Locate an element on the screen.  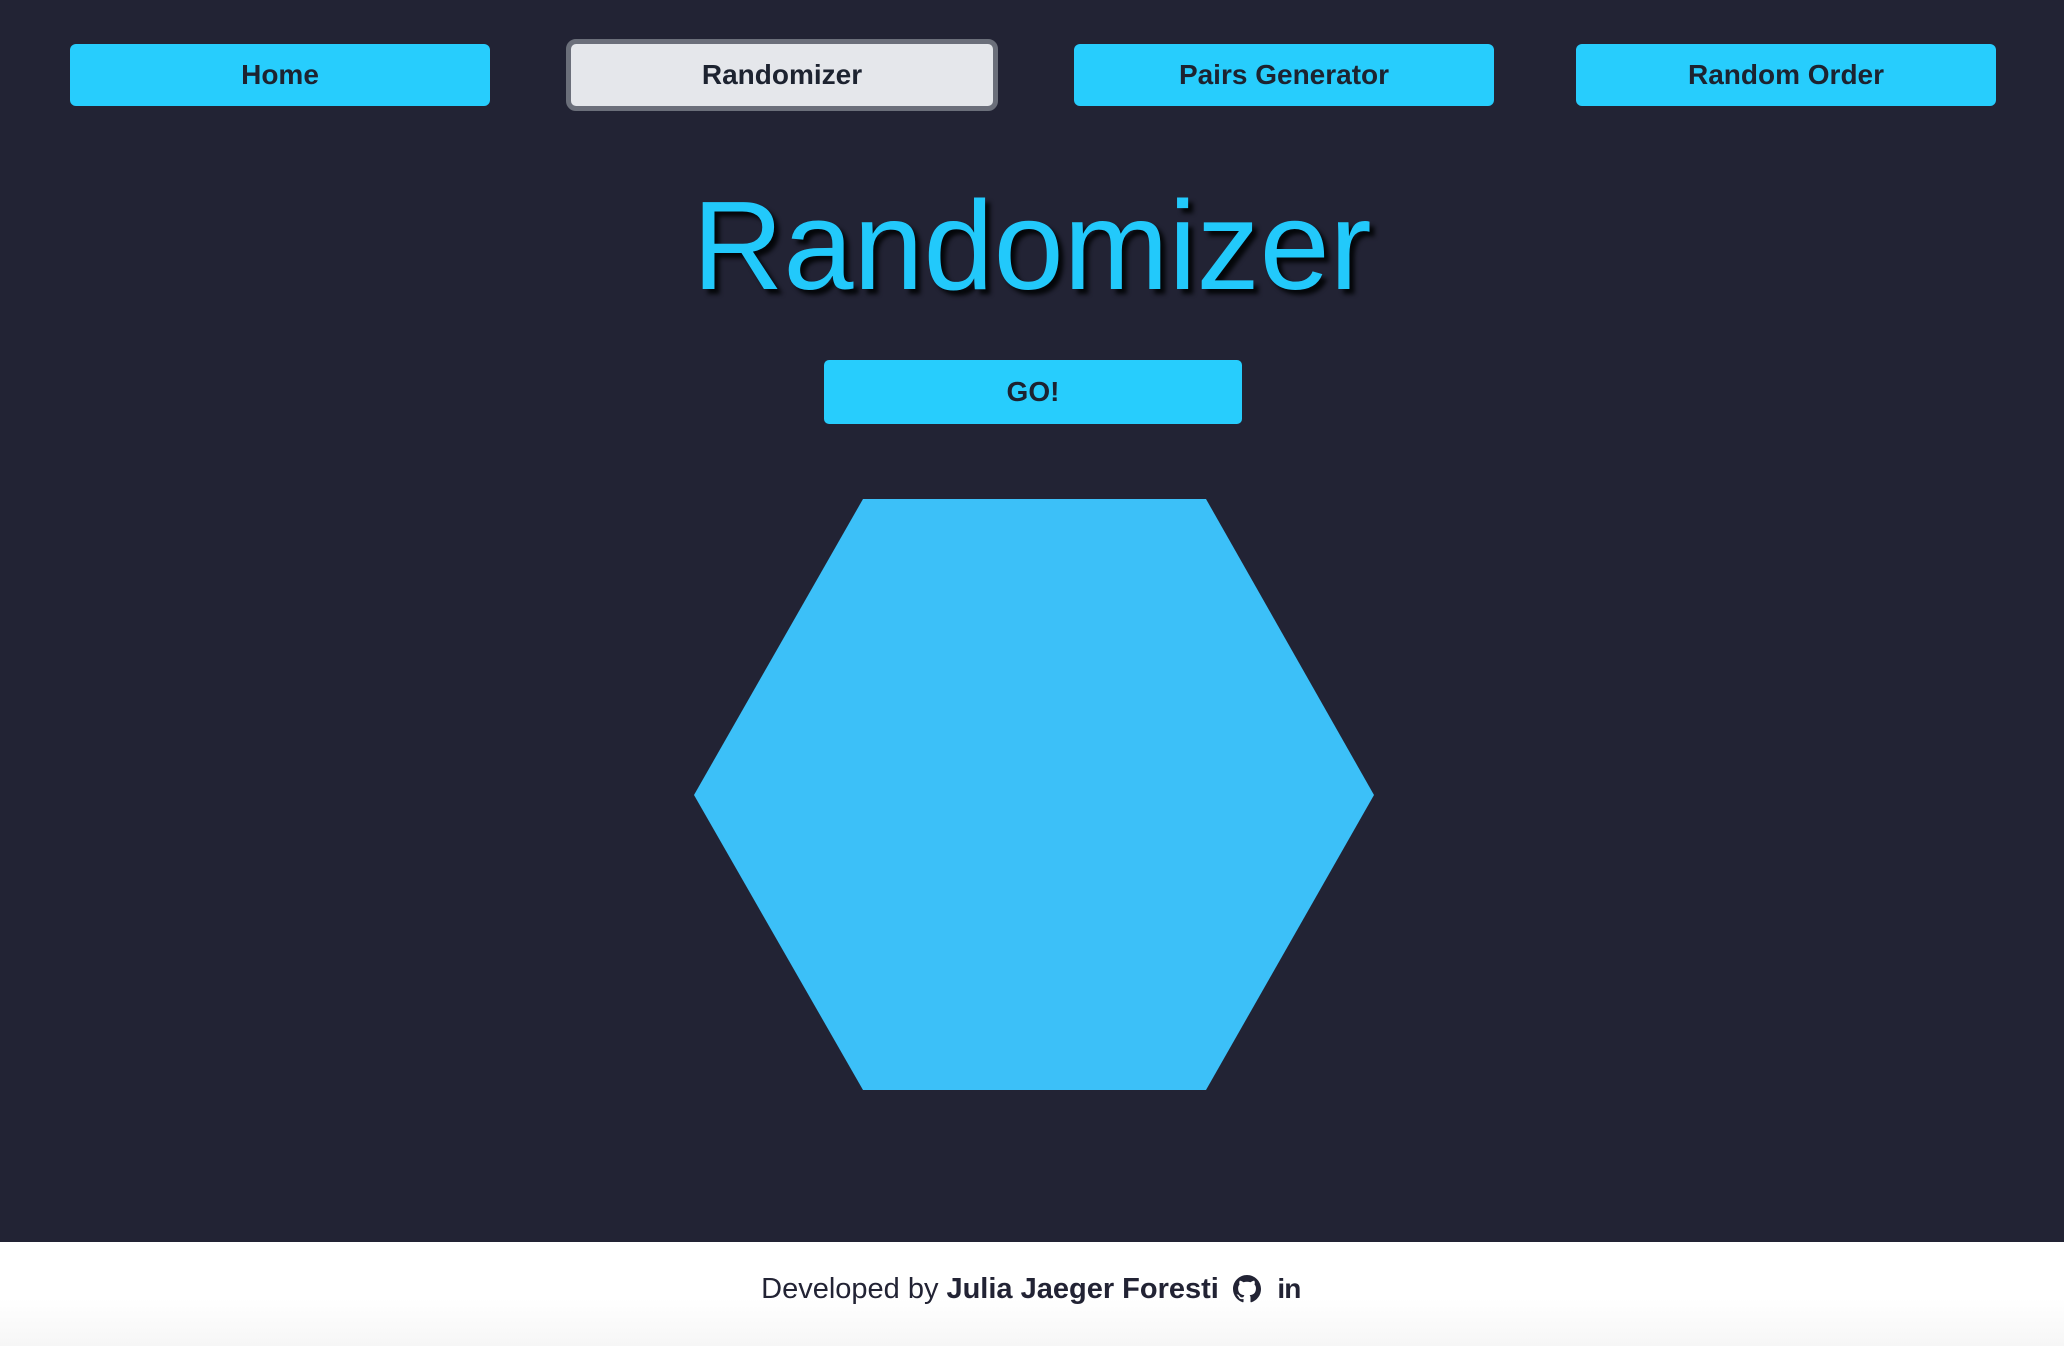
nav-home-button: Home is located at coordinates (280, 75).